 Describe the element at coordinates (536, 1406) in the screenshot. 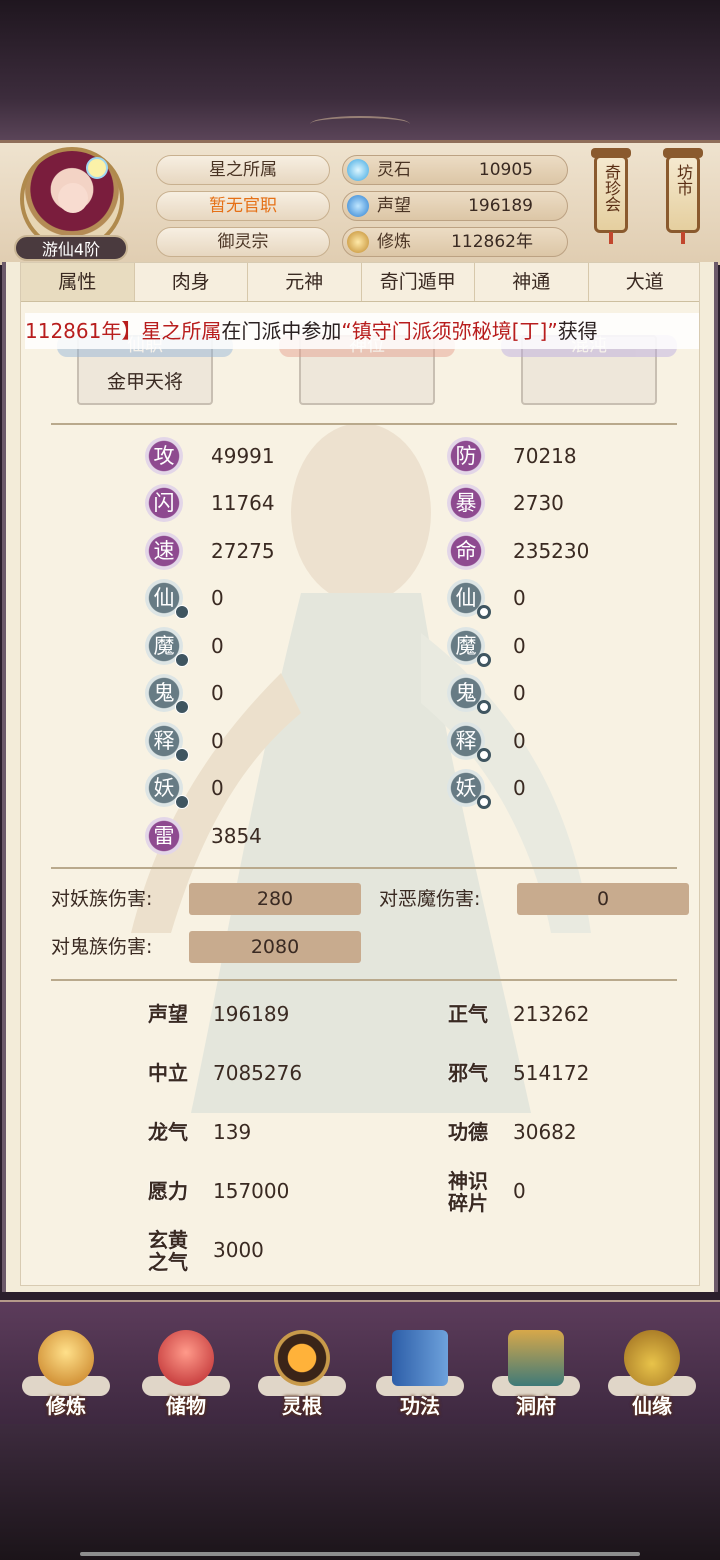

I see `nav-label: 洞府` at that location.